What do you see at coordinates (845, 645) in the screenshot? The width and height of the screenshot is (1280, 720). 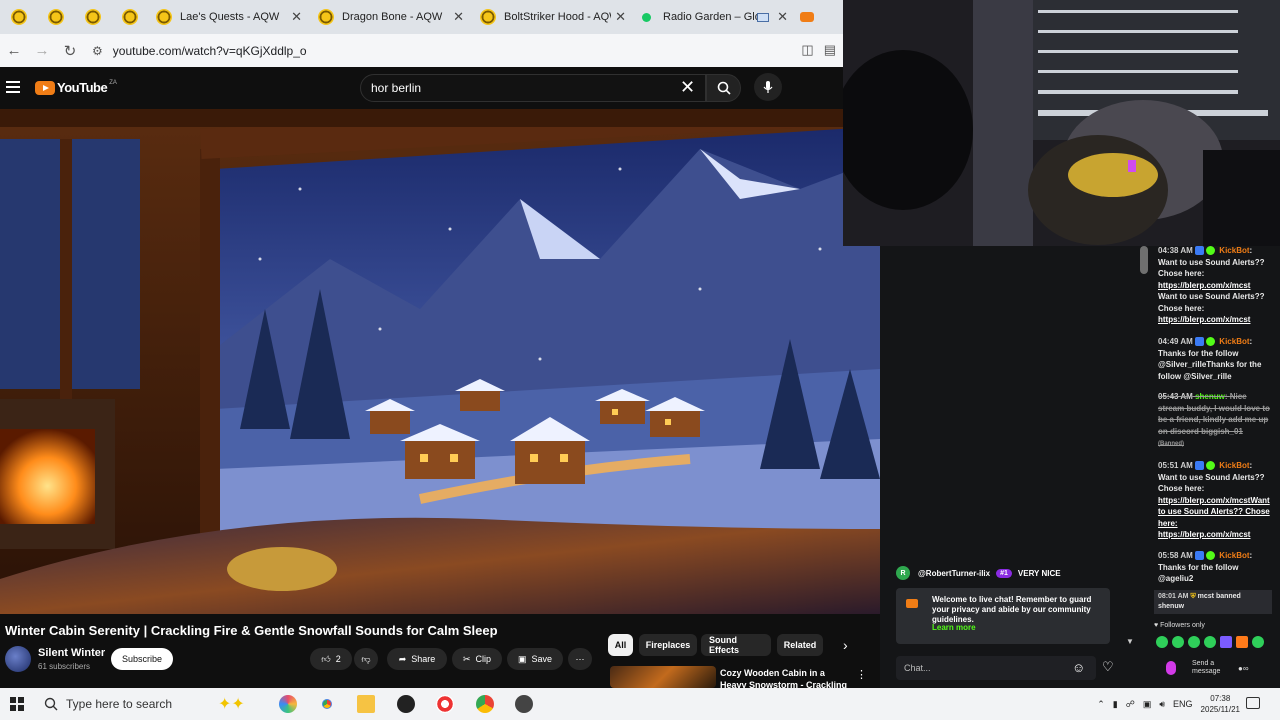 I see `chips-next-icon: ›` at bounding box center [845, 645].